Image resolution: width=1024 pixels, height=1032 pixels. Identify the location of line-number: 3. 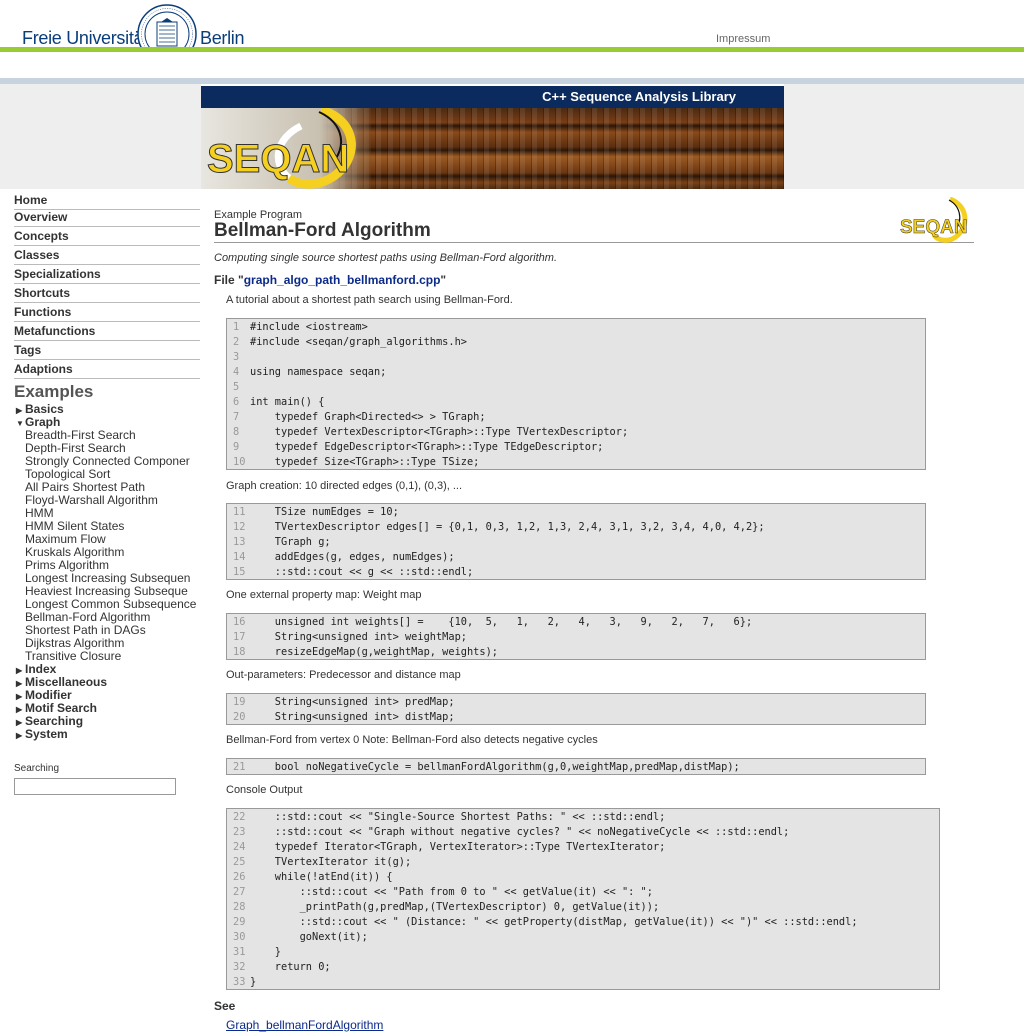
(236, 357).